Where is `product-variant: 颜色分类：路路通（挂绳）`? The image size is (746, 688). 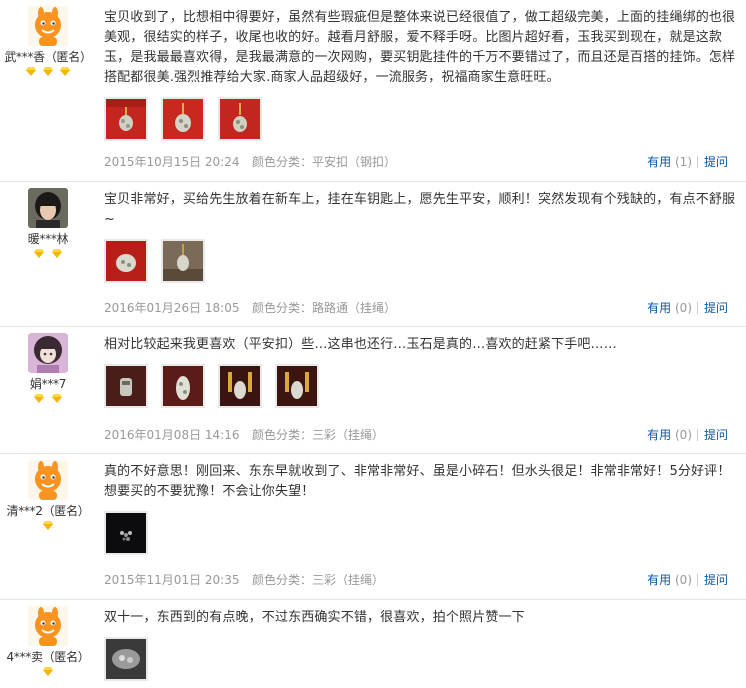 product-variant: 颜色分类：路路通（挂绳） is located at coordinates (324, 308).